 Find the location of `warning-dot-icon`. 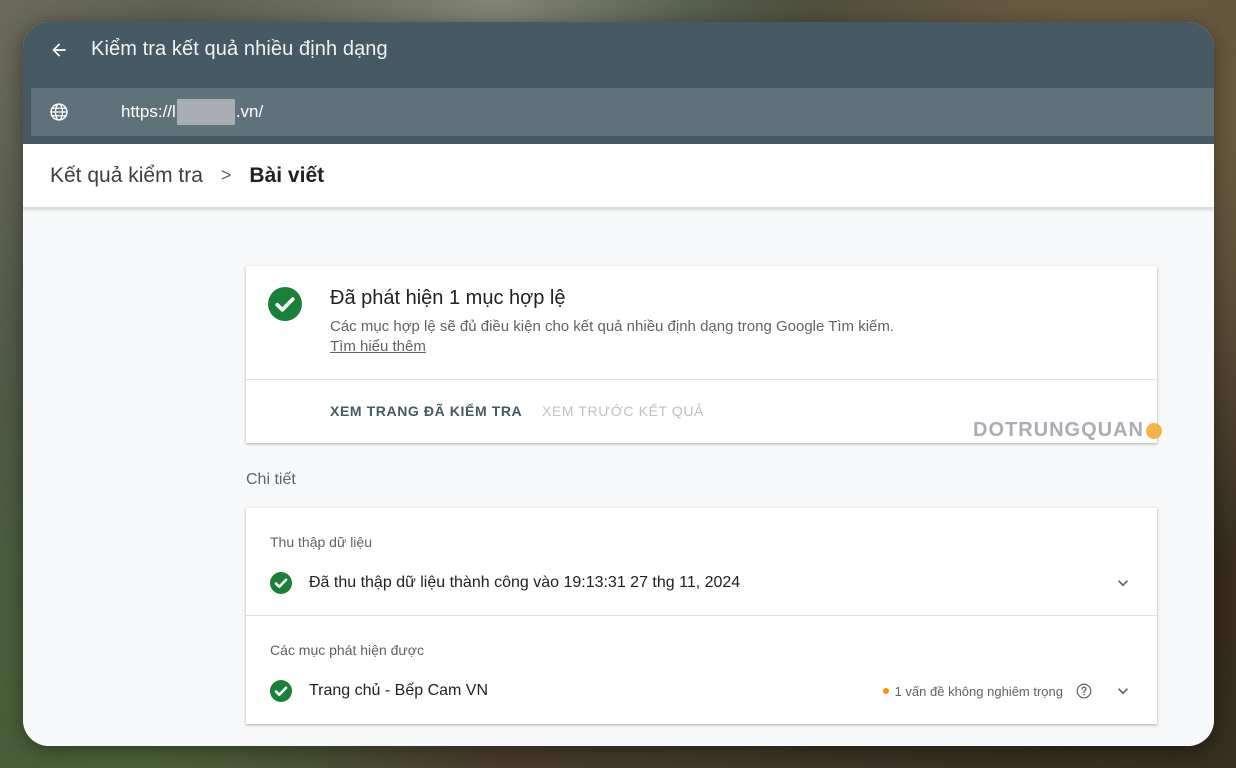

warning-dot-icon is located at coordinates (885, 691).